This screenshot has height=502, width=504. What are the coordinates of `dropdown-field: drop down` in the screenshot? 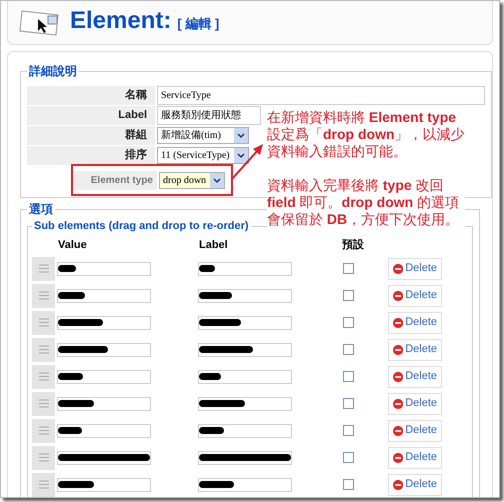 It's located at (192, 180).